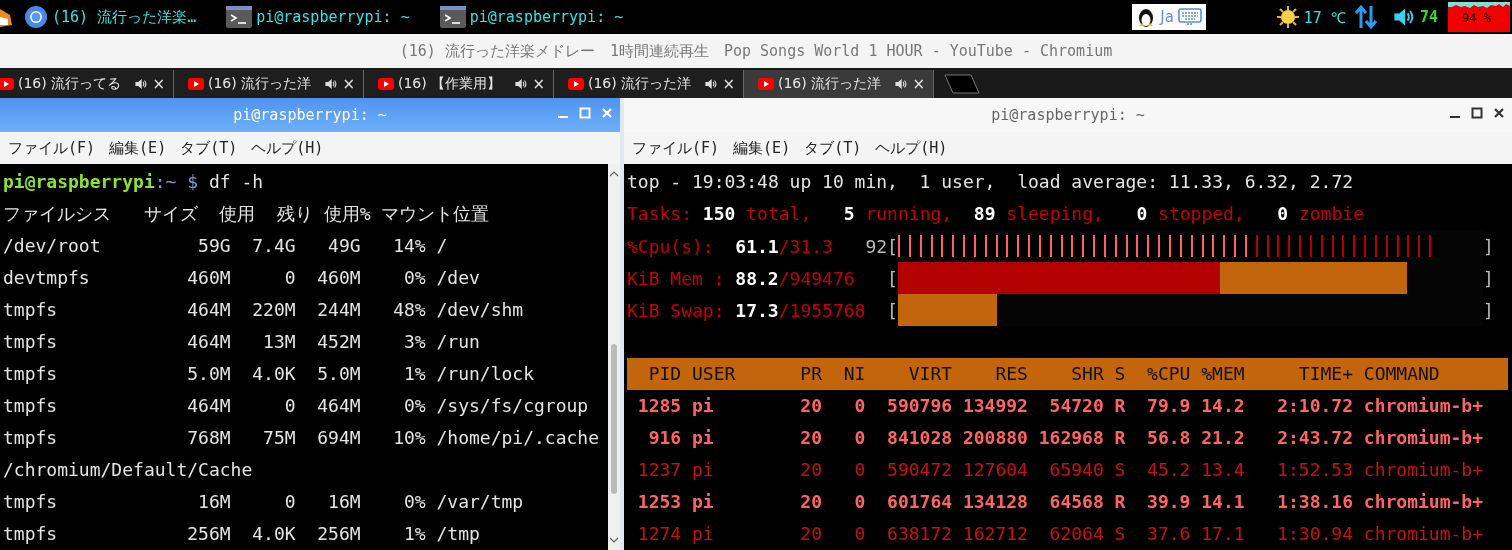  I want to click on output-line: tmpfs 464M 13M 452M 3% /run, so click(241, 342).